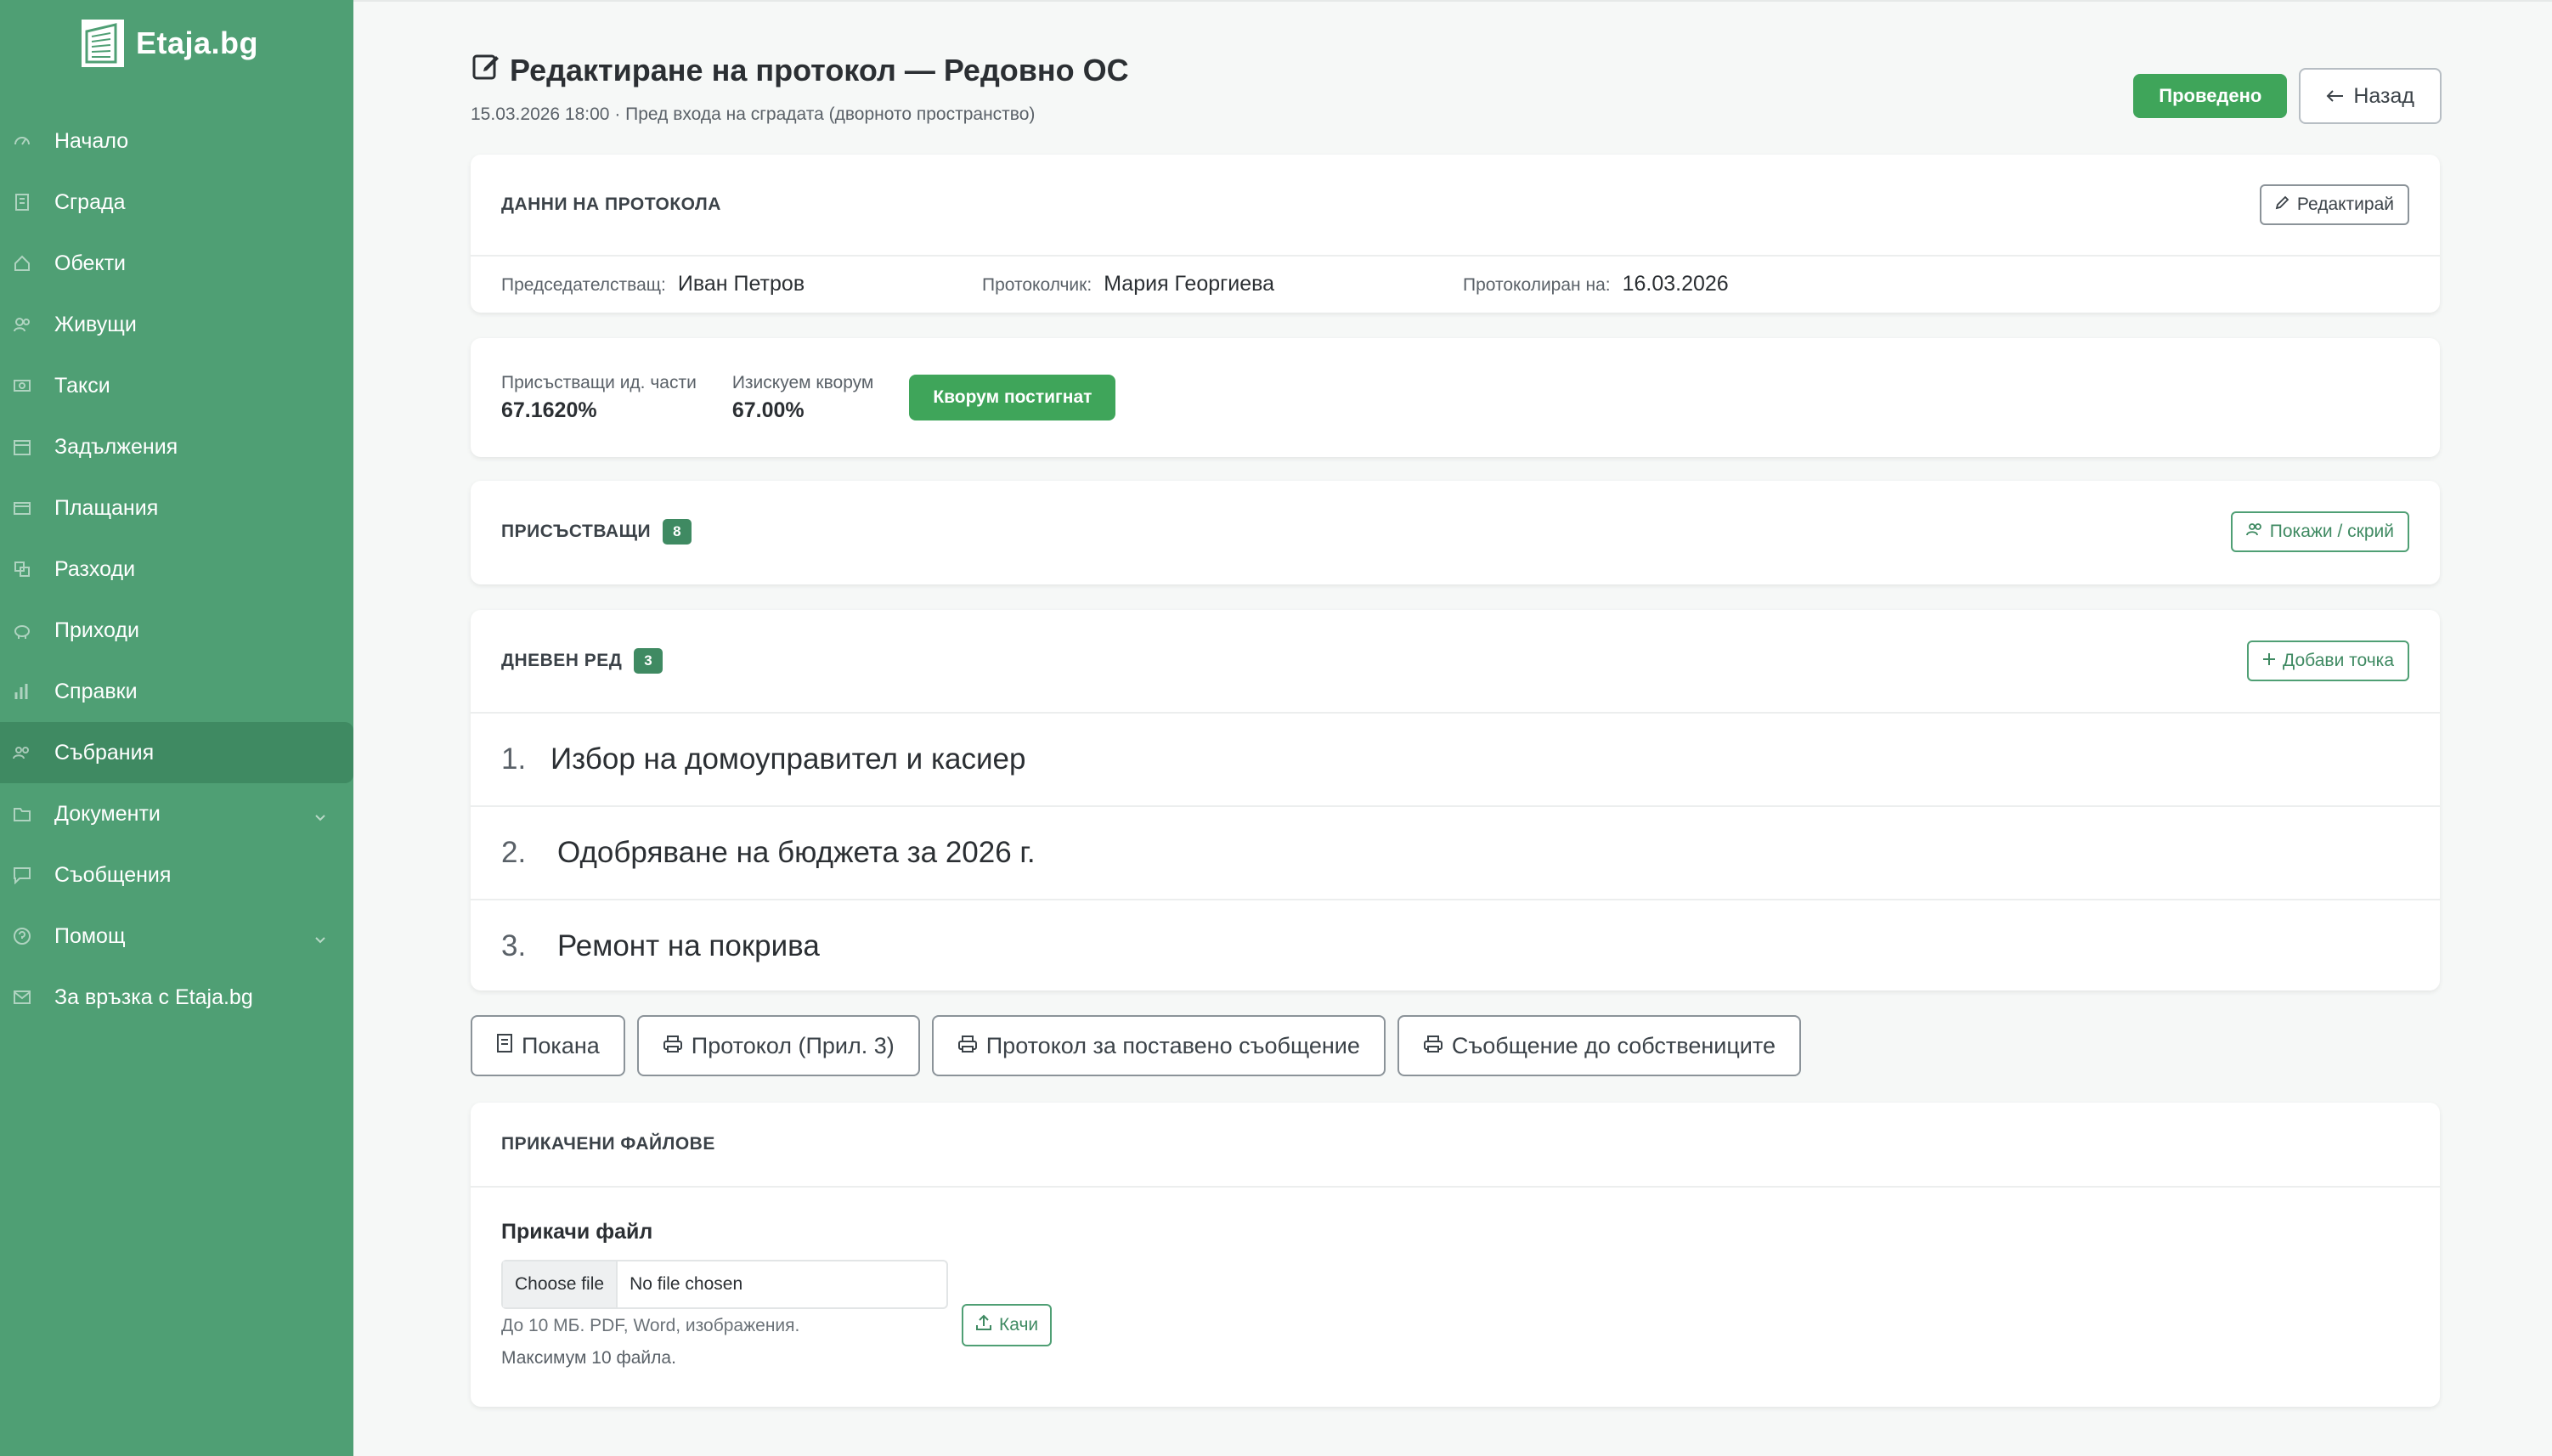 Image resolution: width=2552 pixels, height=1456 pixels. I want to click on agenda-item-number: 2., so click(514, 853).